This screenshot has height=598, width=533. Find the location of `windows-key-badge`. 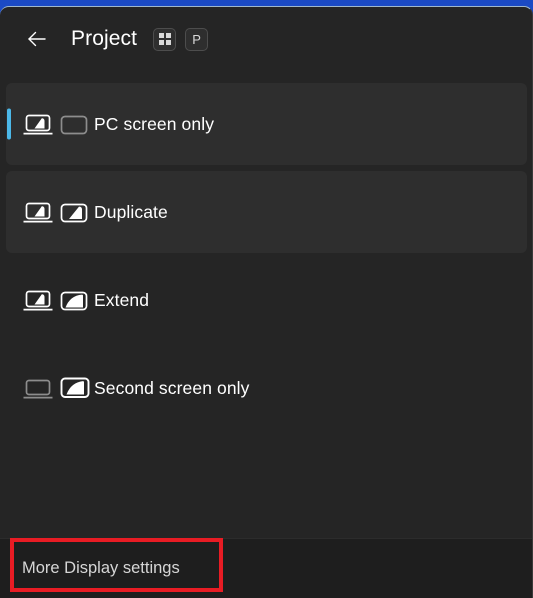

windows-key-badge is located at coordinates (165, 39).